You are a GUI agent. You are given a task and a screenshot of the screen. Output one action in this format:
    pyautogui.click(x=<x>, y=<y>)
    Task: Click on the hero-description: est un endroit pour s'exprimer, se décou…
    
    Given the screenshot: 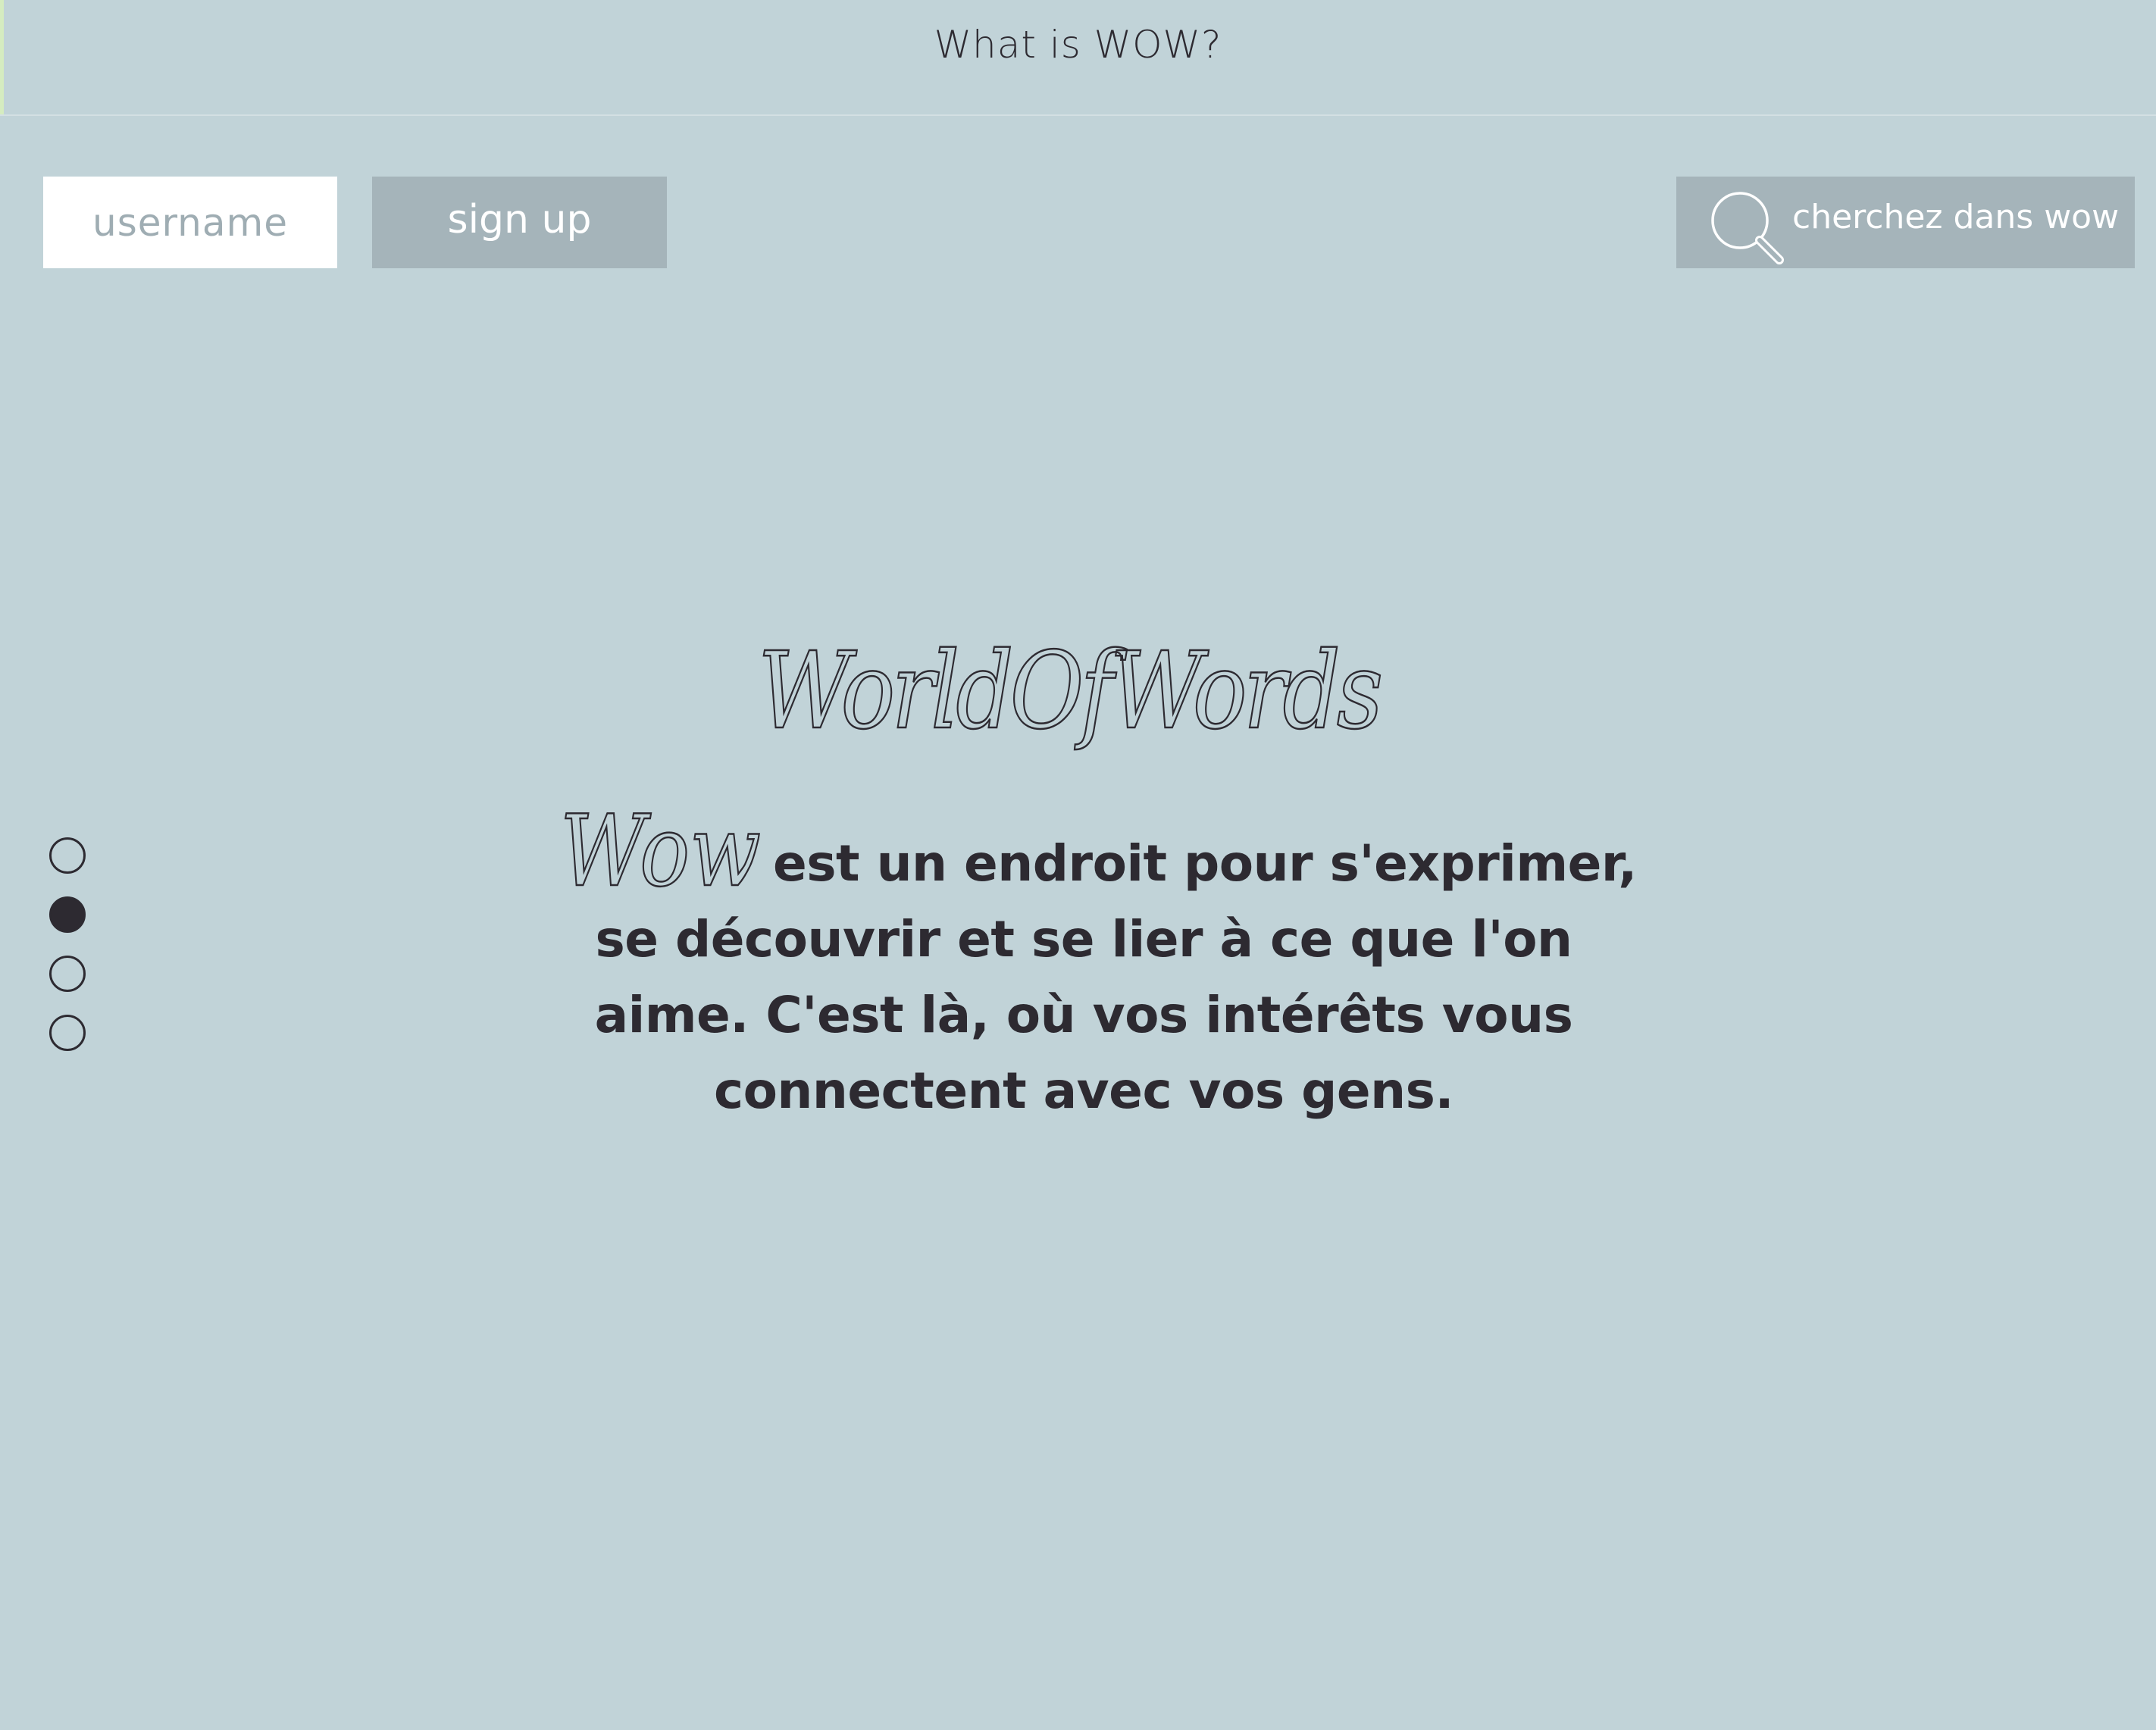 What is the action you would take?
    pyautogui.click(x=1092, y=978)
    